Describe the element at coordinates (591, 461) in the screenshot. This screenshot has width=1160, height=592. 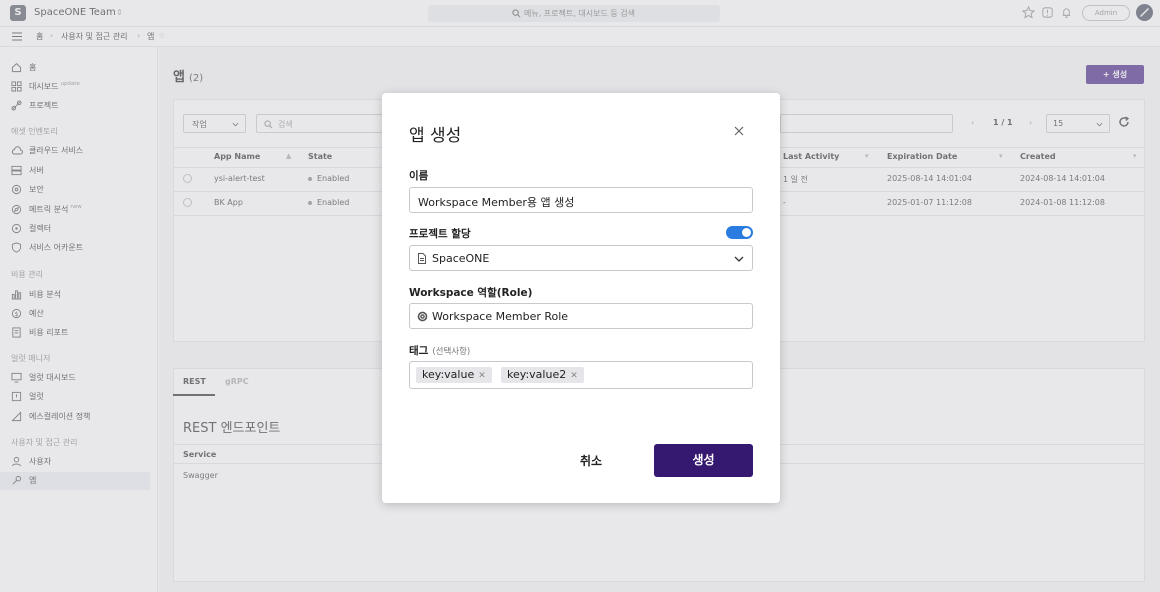
I see `cancel-button: 취소` at that location.